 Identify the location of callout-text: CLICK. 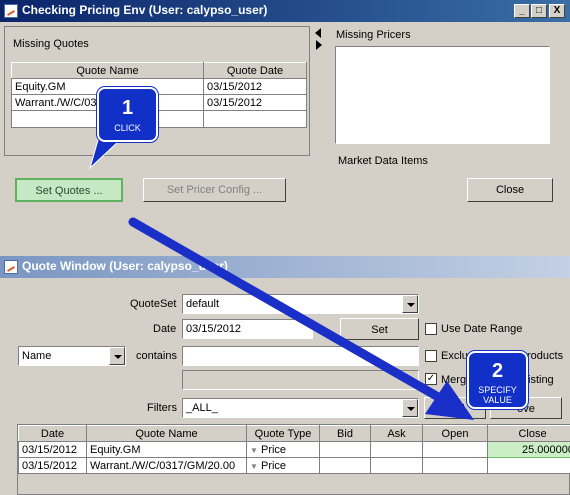
(127, 128).